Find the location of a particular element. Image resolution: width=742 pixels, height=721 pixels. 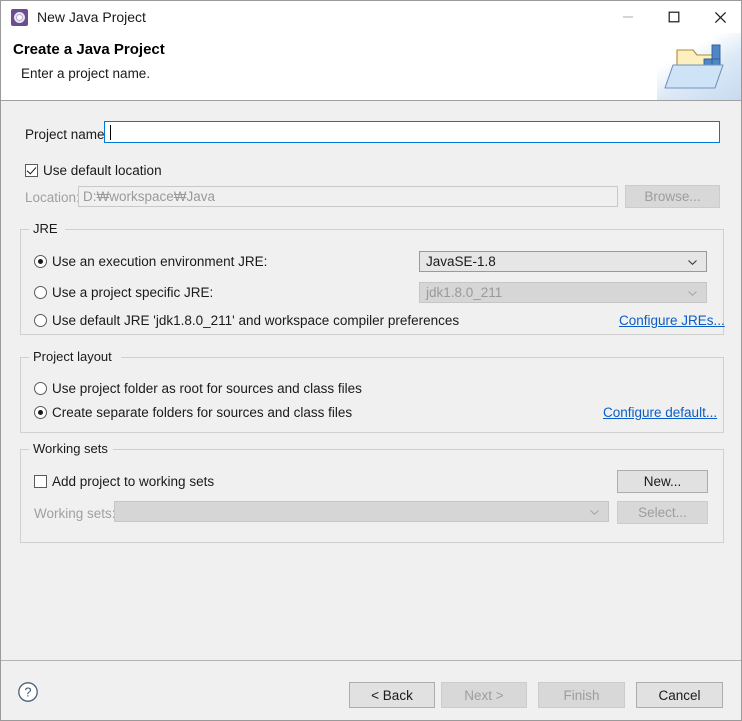

jre-execution-environment-radio: Use an execution environment JRE: is located at coordinates (150, 261).